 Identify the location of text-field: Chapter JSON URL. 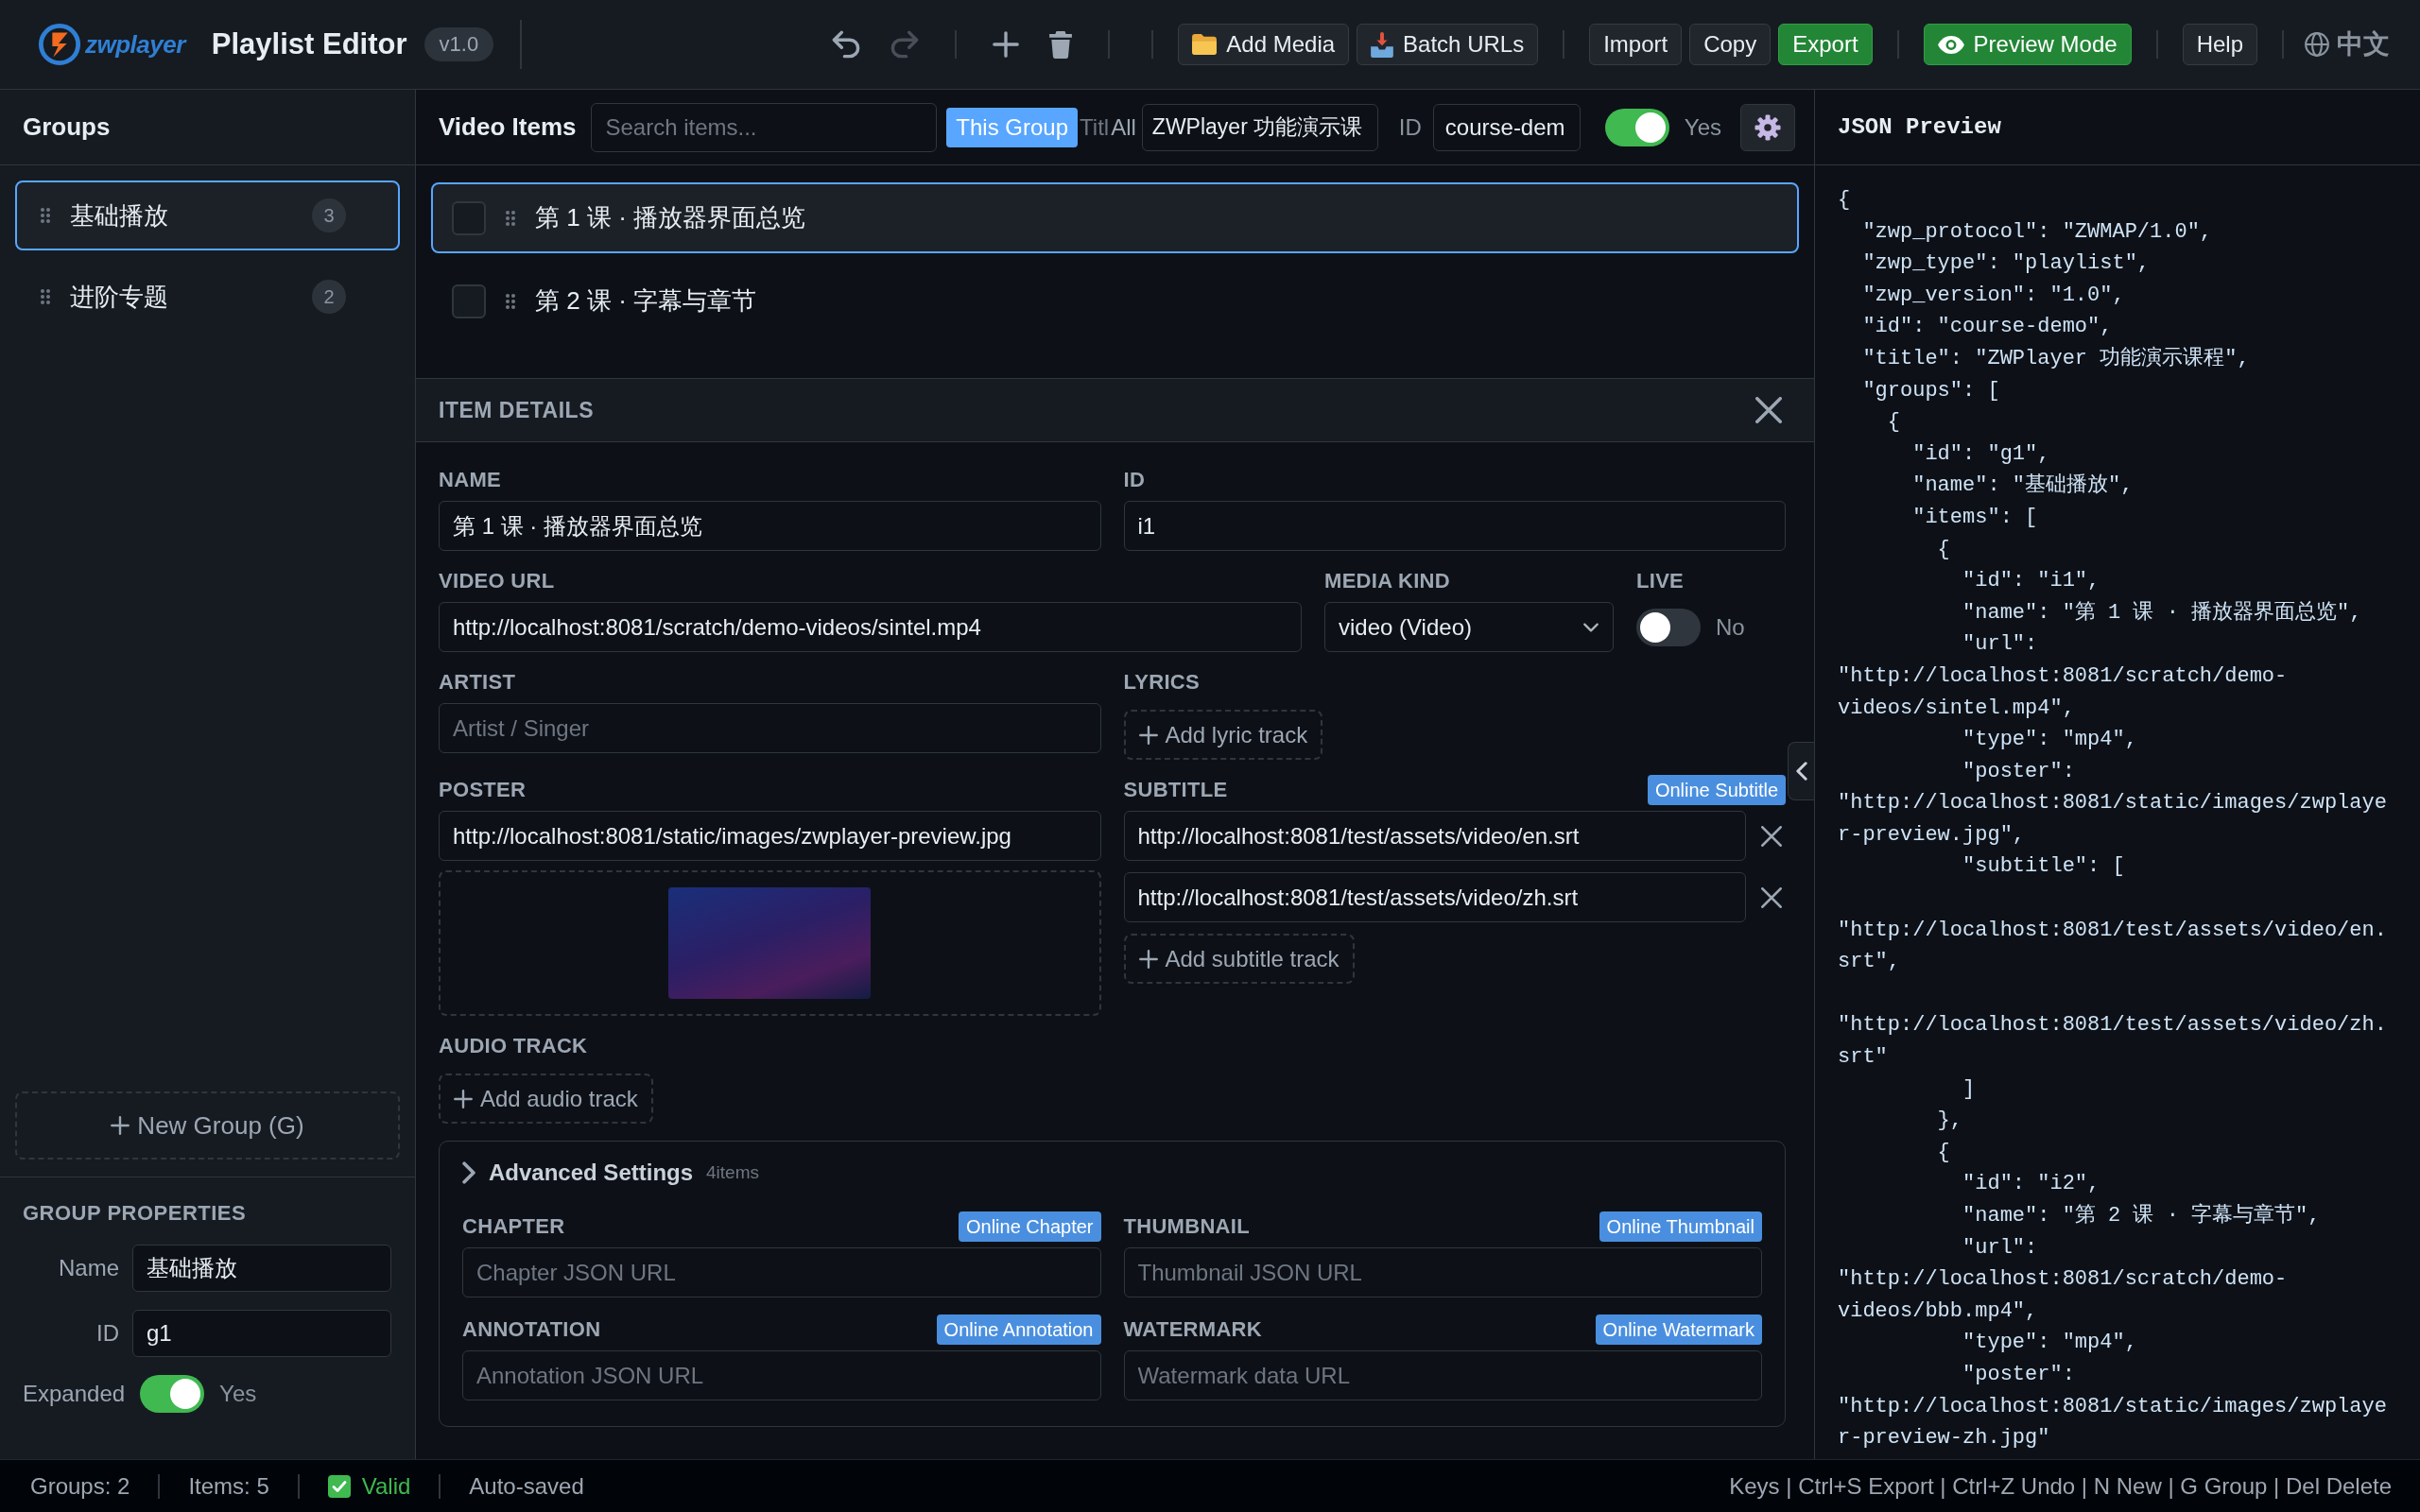
(781, 1272).